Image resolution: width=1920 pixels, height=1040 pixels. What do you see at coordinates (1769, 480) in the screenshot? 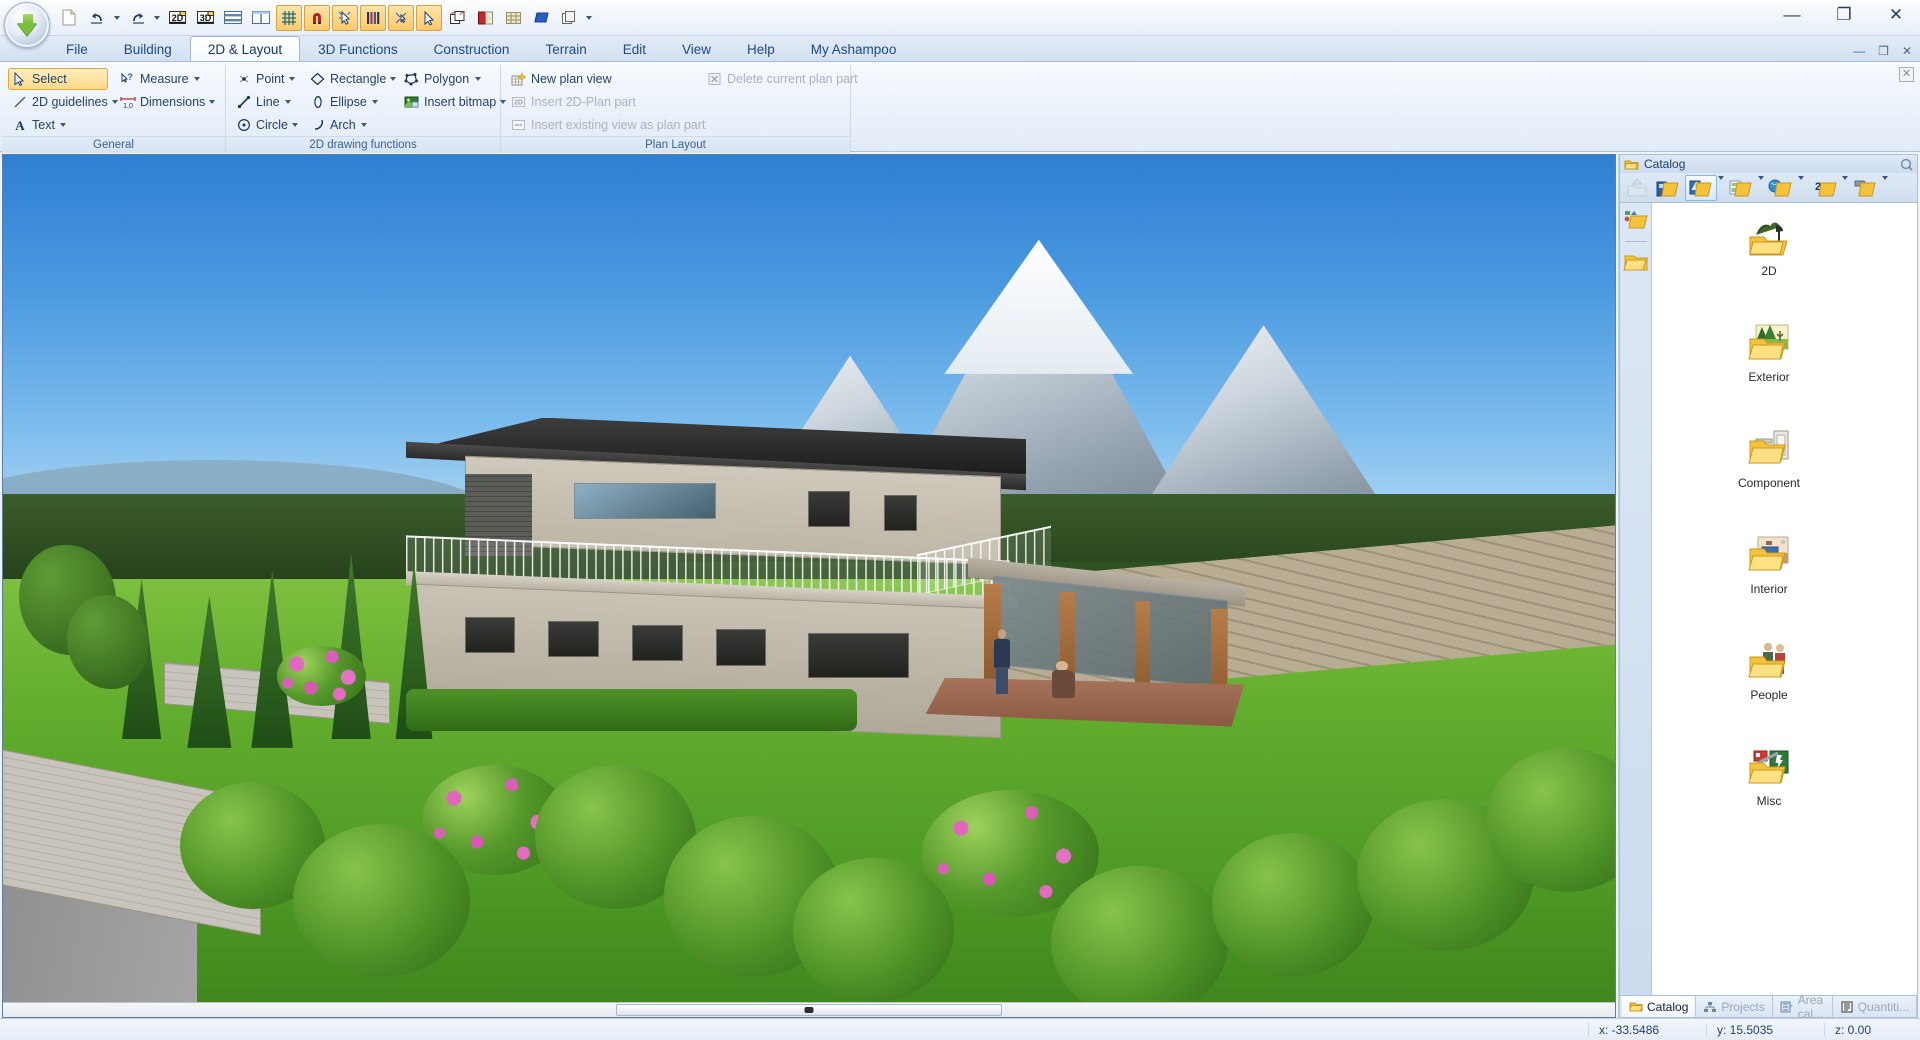
I see `catalog-item-component: Component` at bounding box center [1769, 480].